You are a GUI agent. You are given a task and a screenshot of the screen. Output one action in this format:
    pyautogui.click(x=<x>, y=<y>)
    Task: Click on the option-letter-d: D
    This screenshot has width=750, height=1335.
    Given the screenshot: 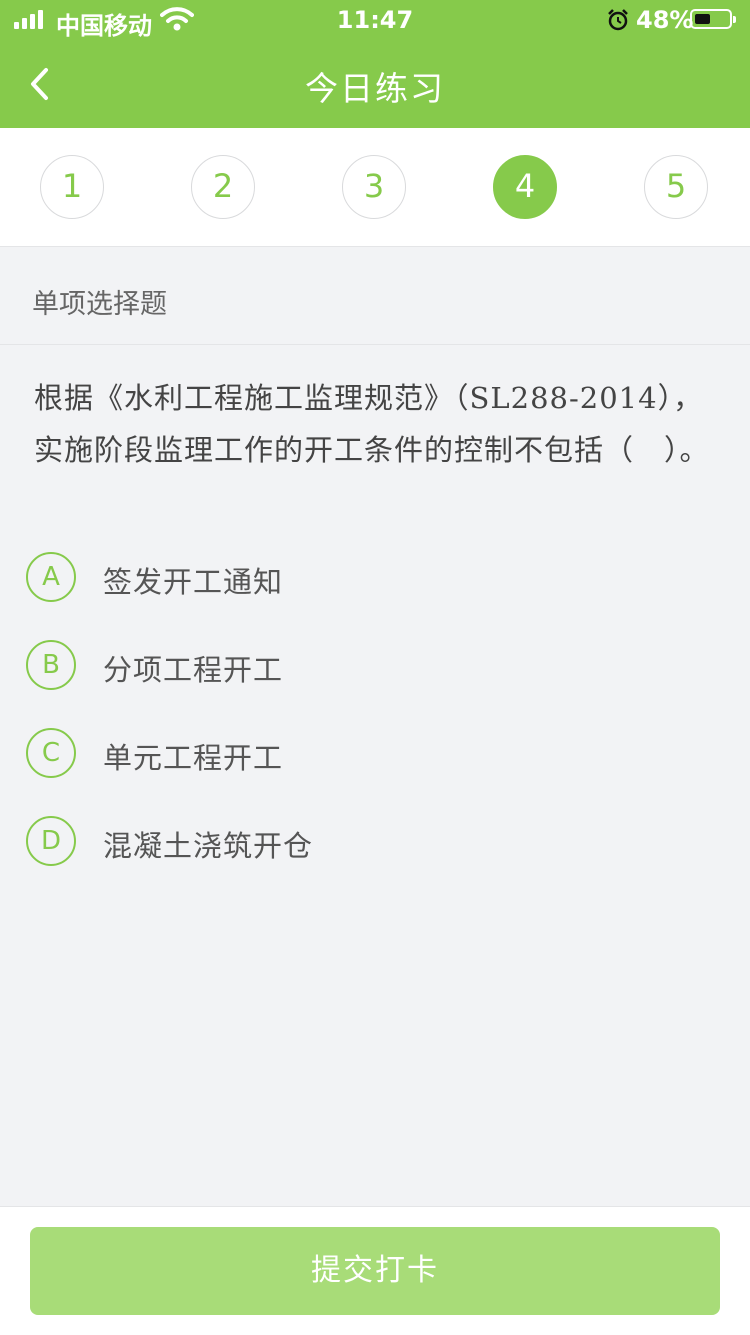 What is the action you would take?
    pyautogui.click(x=51, y=841)
    